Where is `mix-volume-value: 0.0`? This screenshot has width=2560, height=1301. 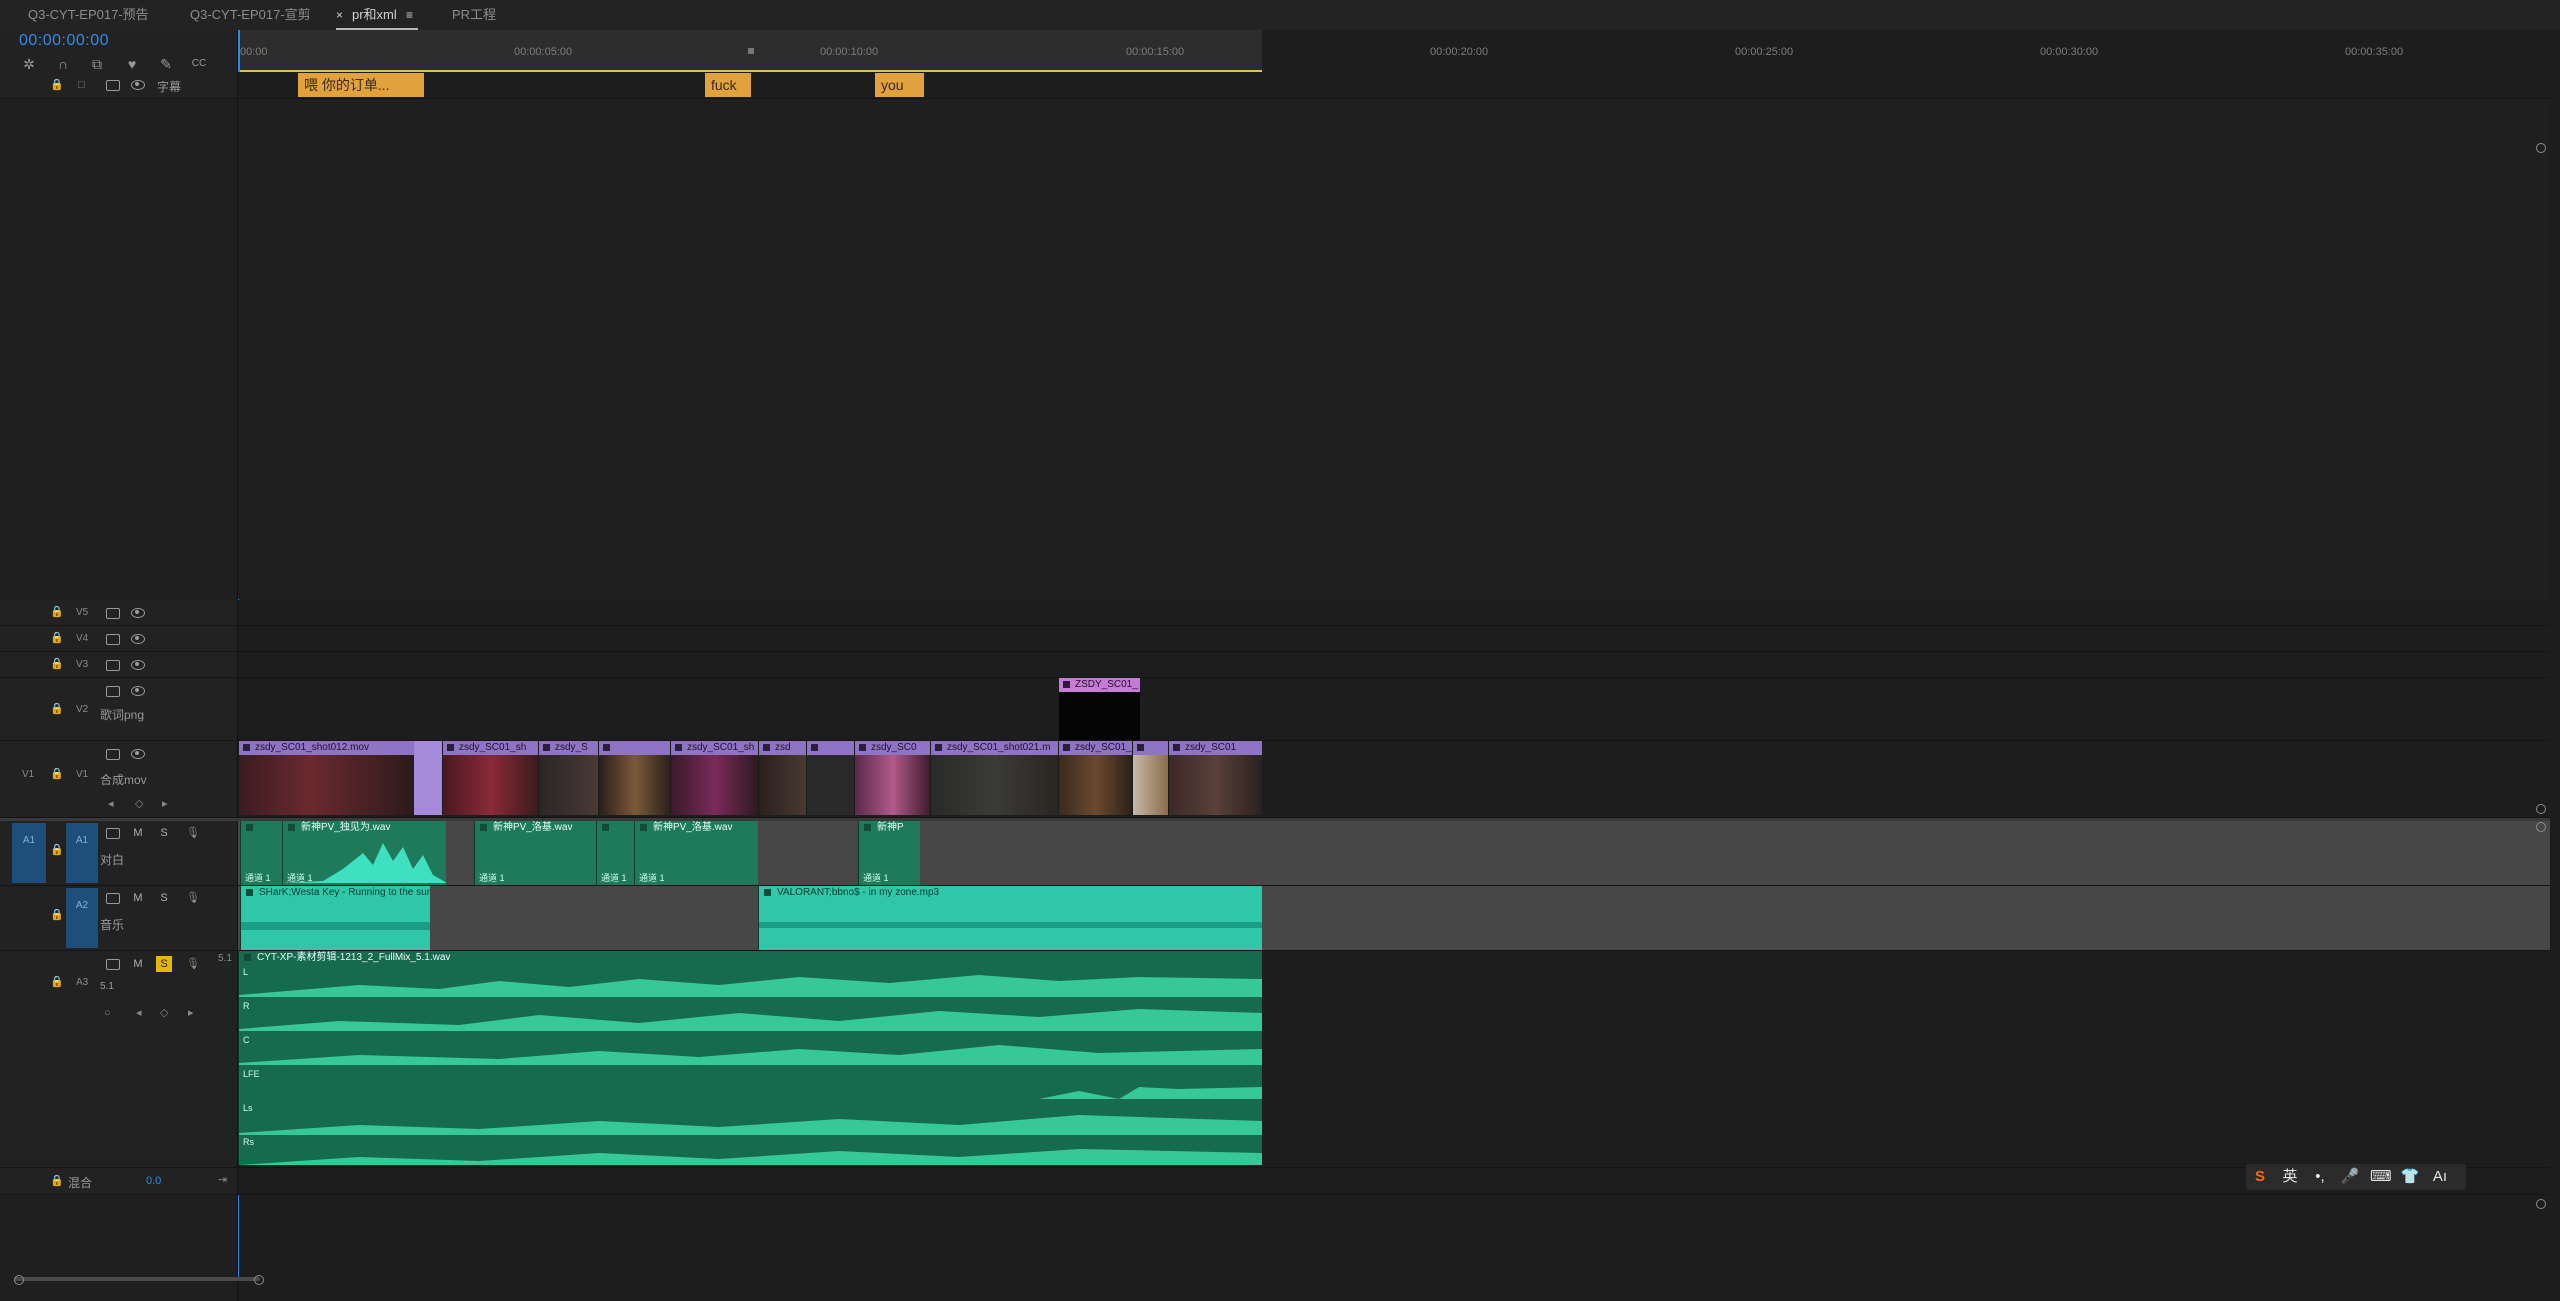
mix-volume-value: 0.0 is located at coordinates (153, 1181).